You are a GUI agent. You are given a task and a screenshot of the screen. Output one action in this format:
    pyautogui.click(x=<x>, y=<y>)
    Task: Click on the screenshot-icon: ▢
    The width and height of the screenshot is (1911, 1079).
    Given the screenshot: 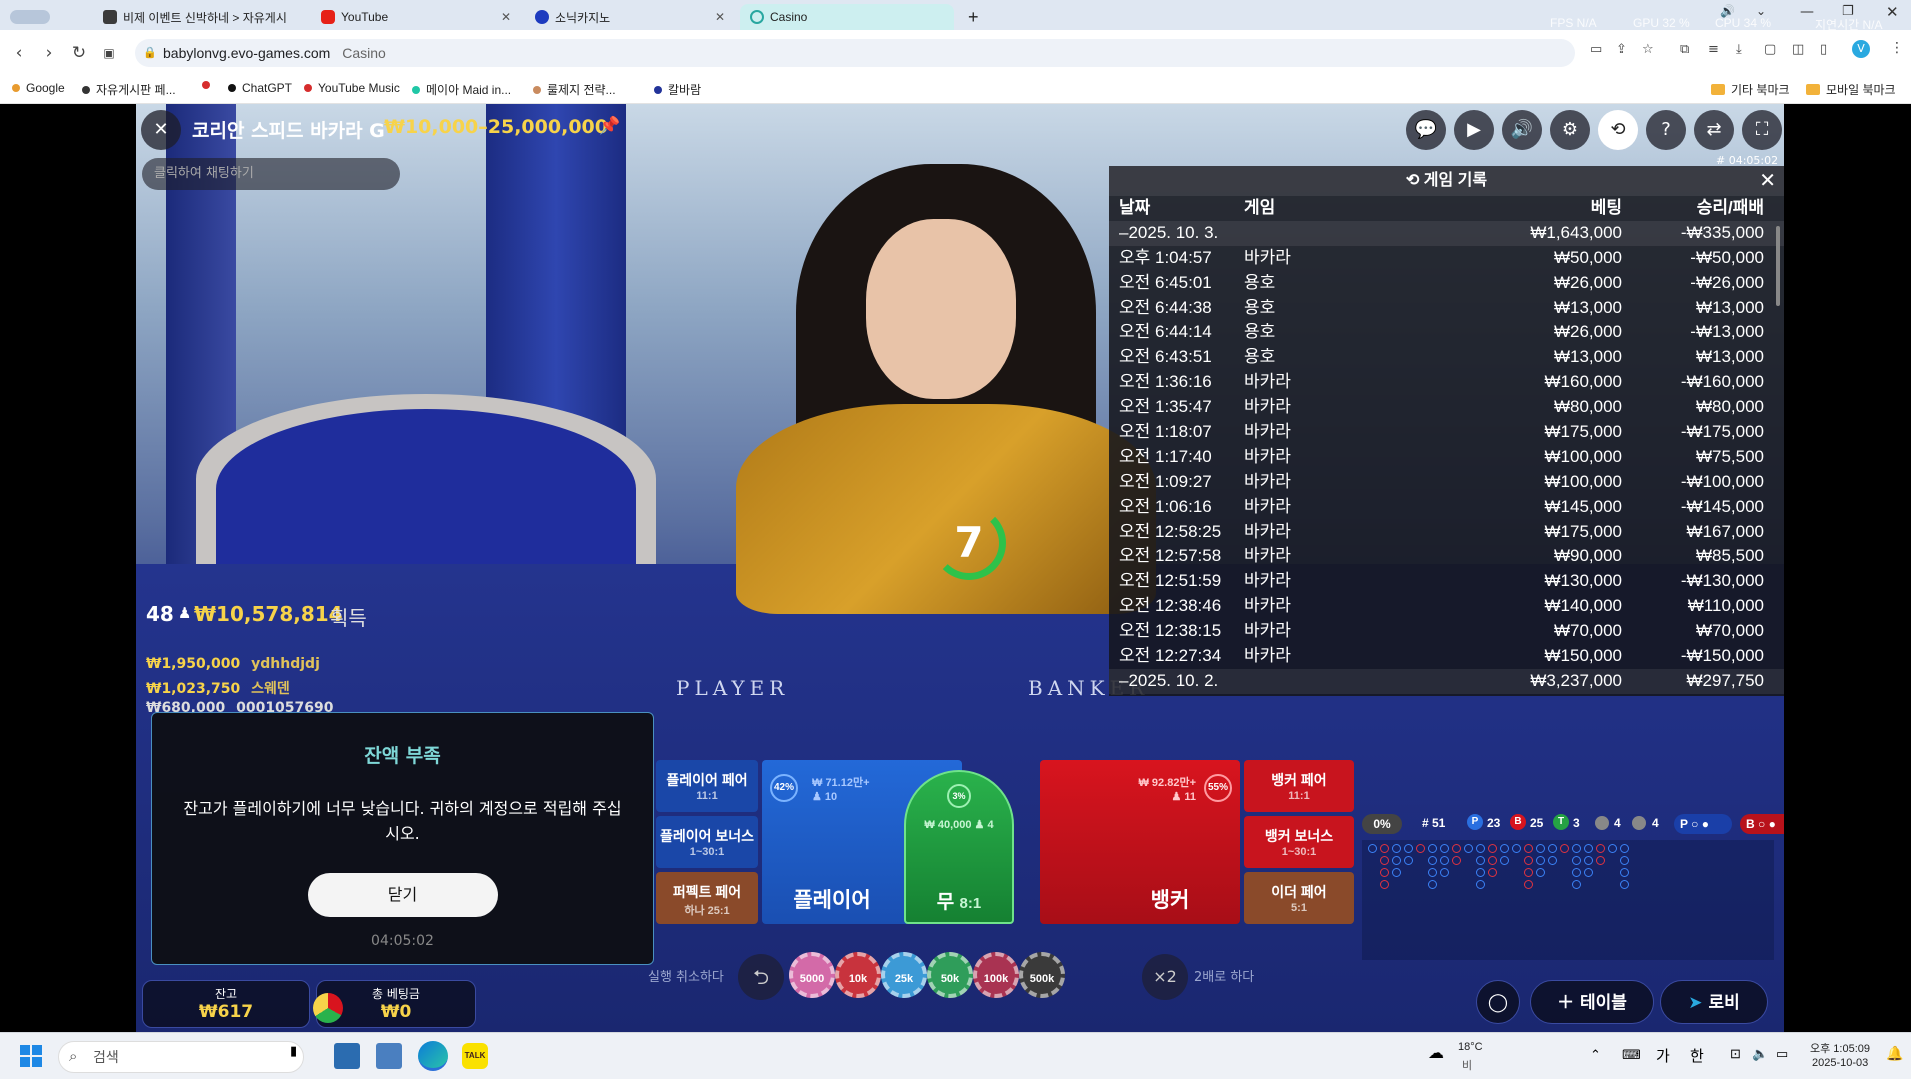 What is the action you would take?
    pyautogui.click(x=1770, y=49)
    